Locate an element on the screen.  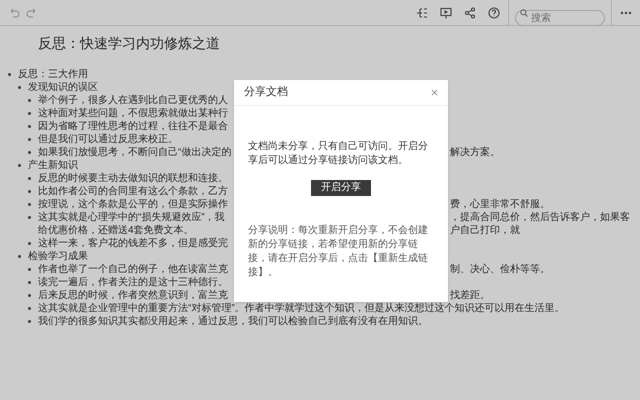
outline-text: 举个例子，很多人在遇到比自己更优秀的人 is located at coordinates (133, 100).